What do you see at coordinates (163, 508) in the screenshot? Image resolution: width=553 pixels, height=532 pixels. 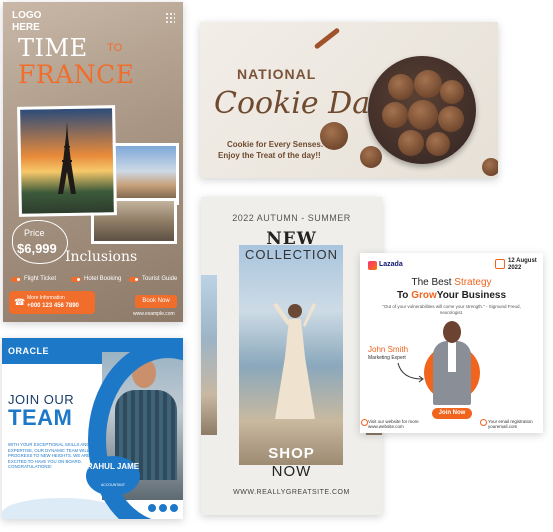 I see `instagram-icon` at bounding box center [163, 508].